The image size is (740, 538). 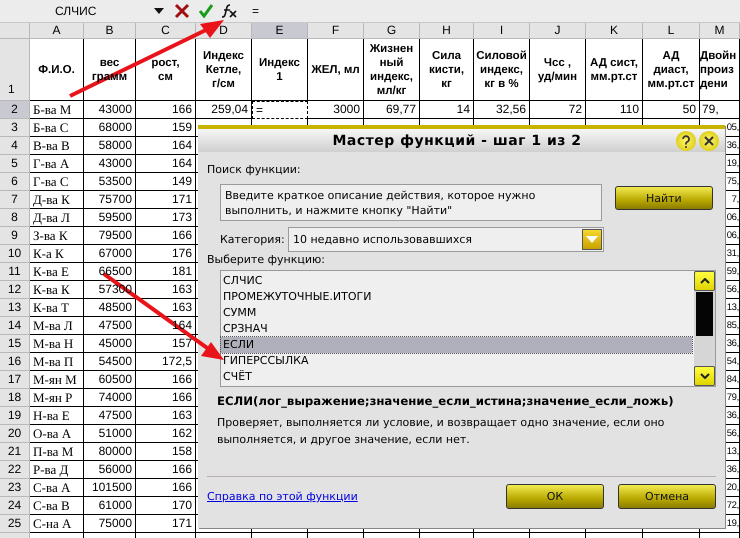 I want to click on row-header: 3, so click(x=15, y=128).